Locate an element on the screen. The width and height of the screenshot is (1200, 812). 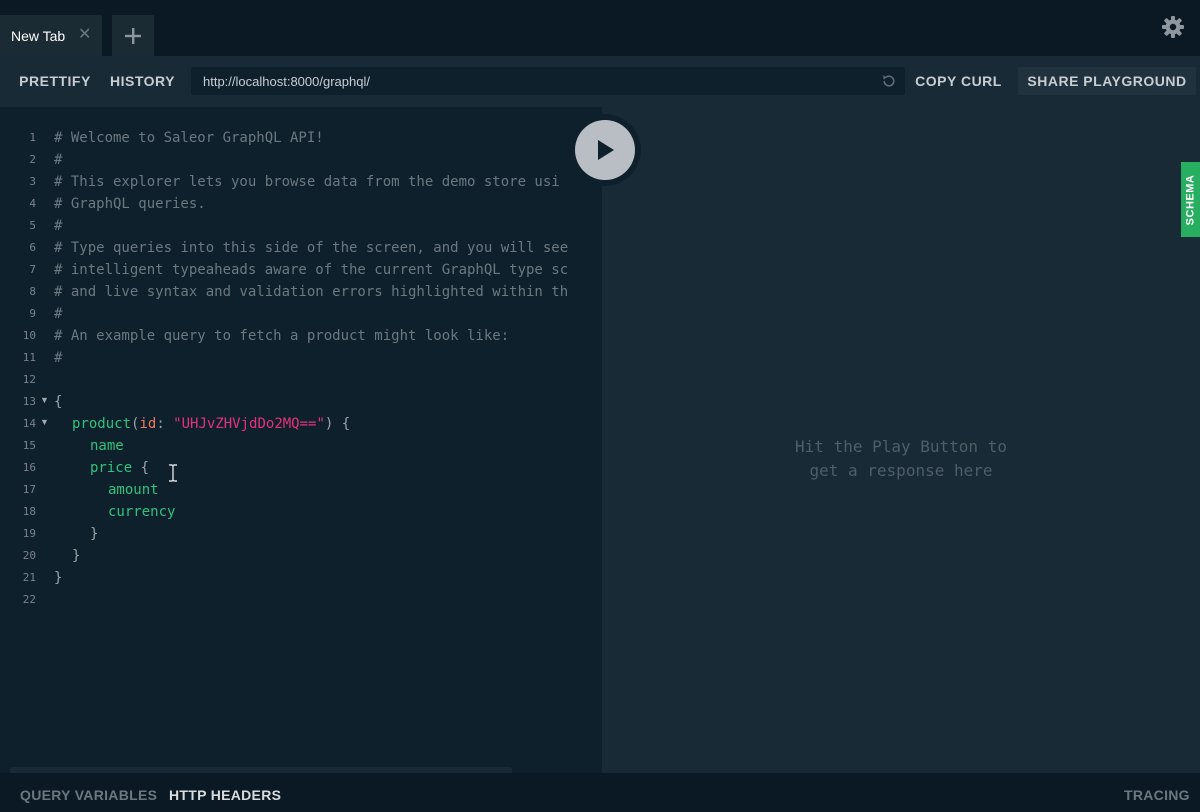
line-number: 4 is located at coordinates (32, 203).